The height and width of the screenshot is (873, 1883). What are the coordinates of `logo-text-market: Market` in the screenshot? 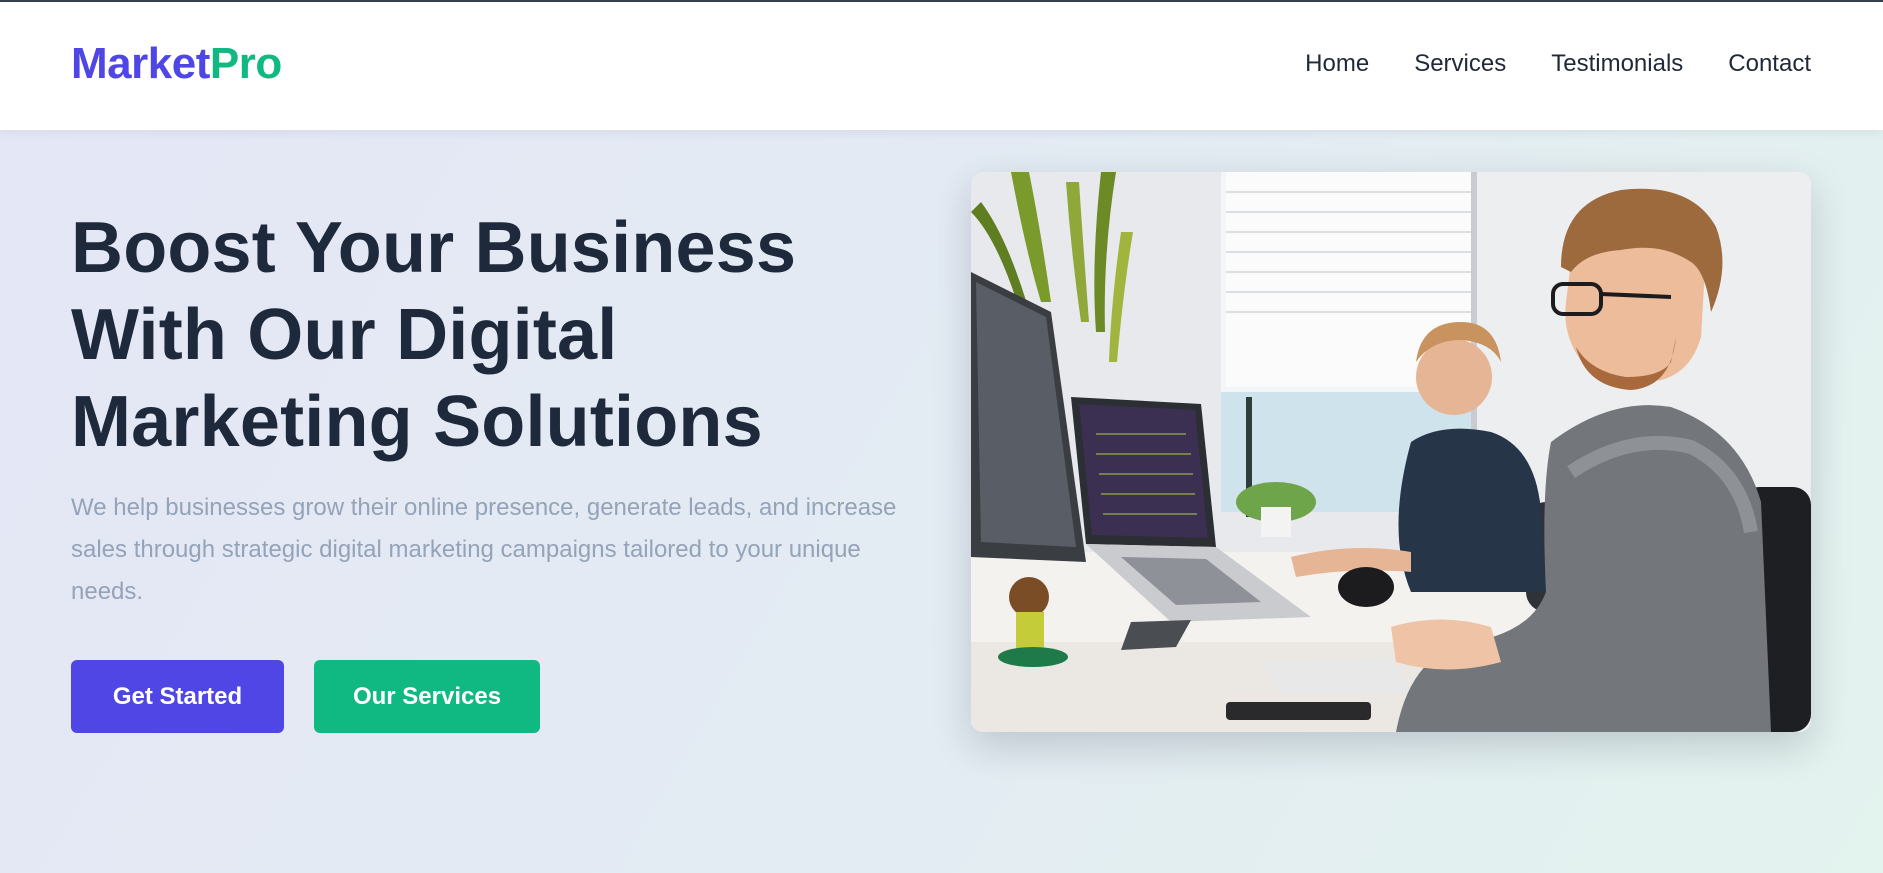 It's located at (140, 63).